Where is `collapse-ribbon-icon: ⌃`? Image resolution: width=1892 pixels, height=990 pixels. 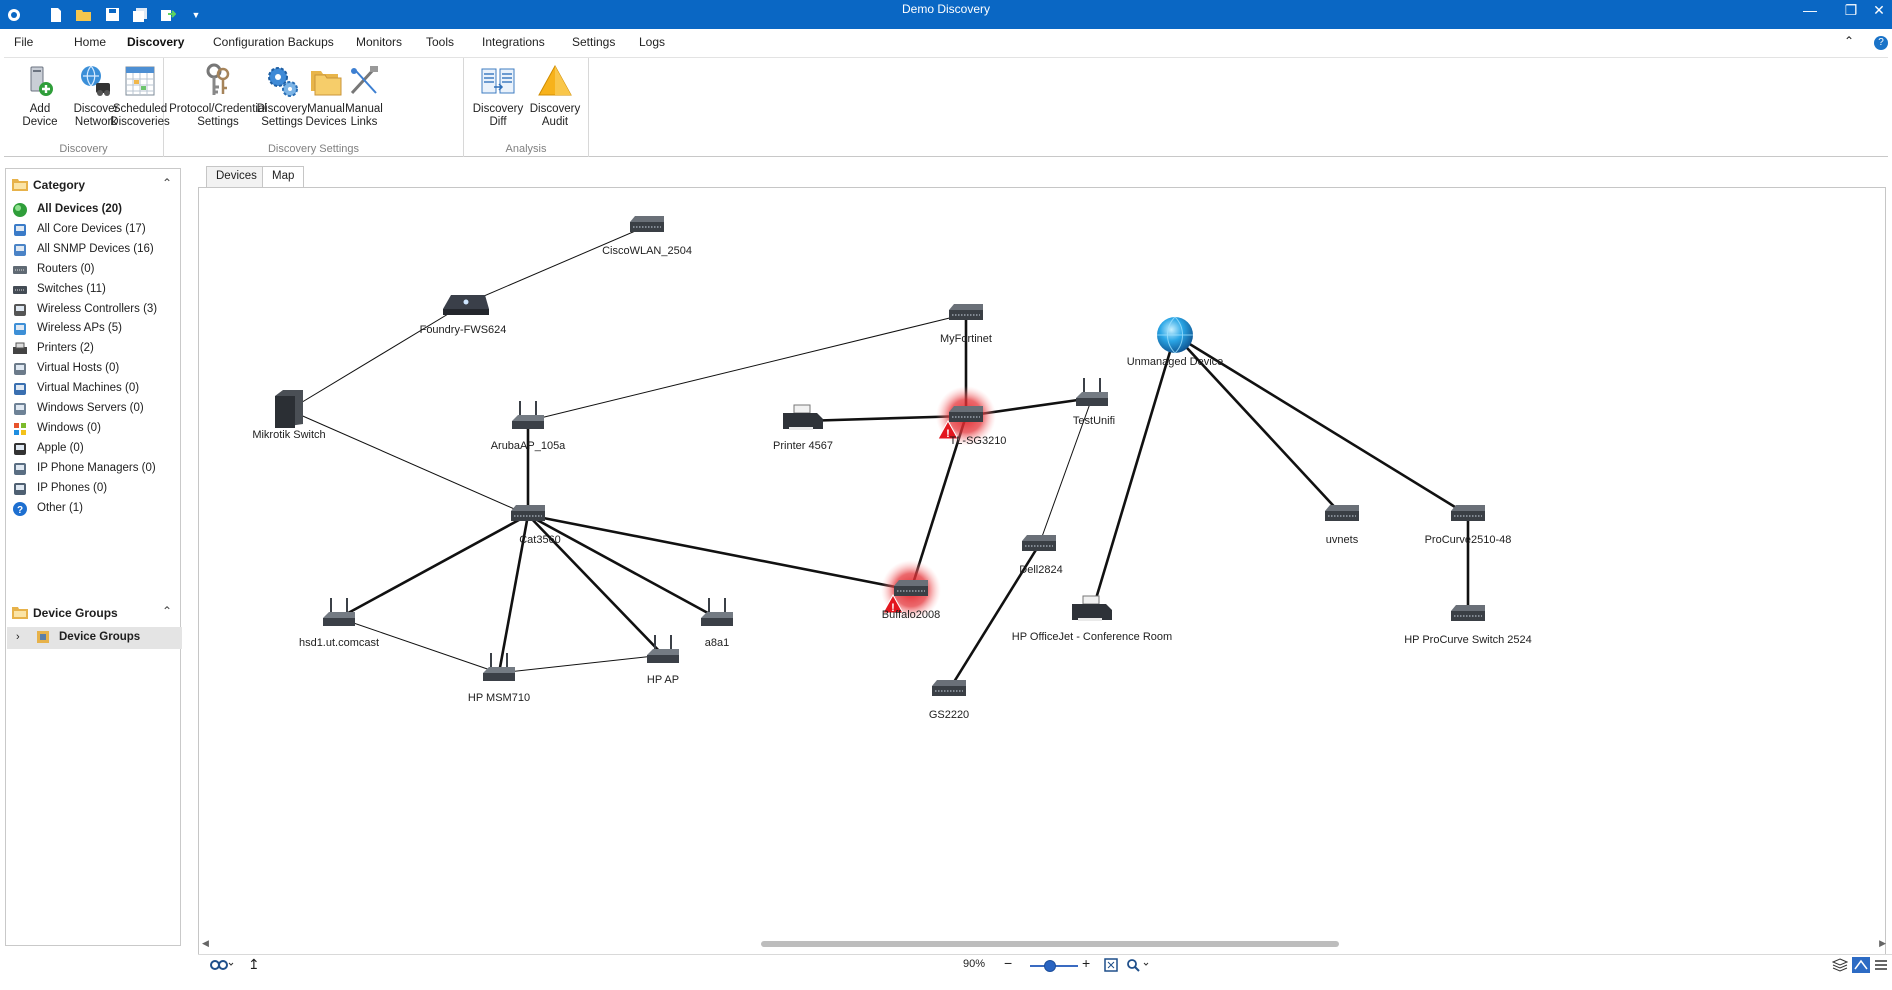 collapse-ribbon-icon: ⌃ is located at coordinates (1849, 41).